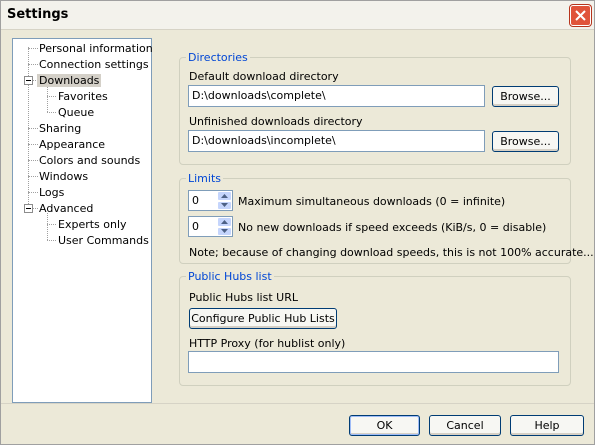  Describe the element at coordinates (83, 97) in the screenshot. I see `tree-item-favorites: Favorites` at that location.